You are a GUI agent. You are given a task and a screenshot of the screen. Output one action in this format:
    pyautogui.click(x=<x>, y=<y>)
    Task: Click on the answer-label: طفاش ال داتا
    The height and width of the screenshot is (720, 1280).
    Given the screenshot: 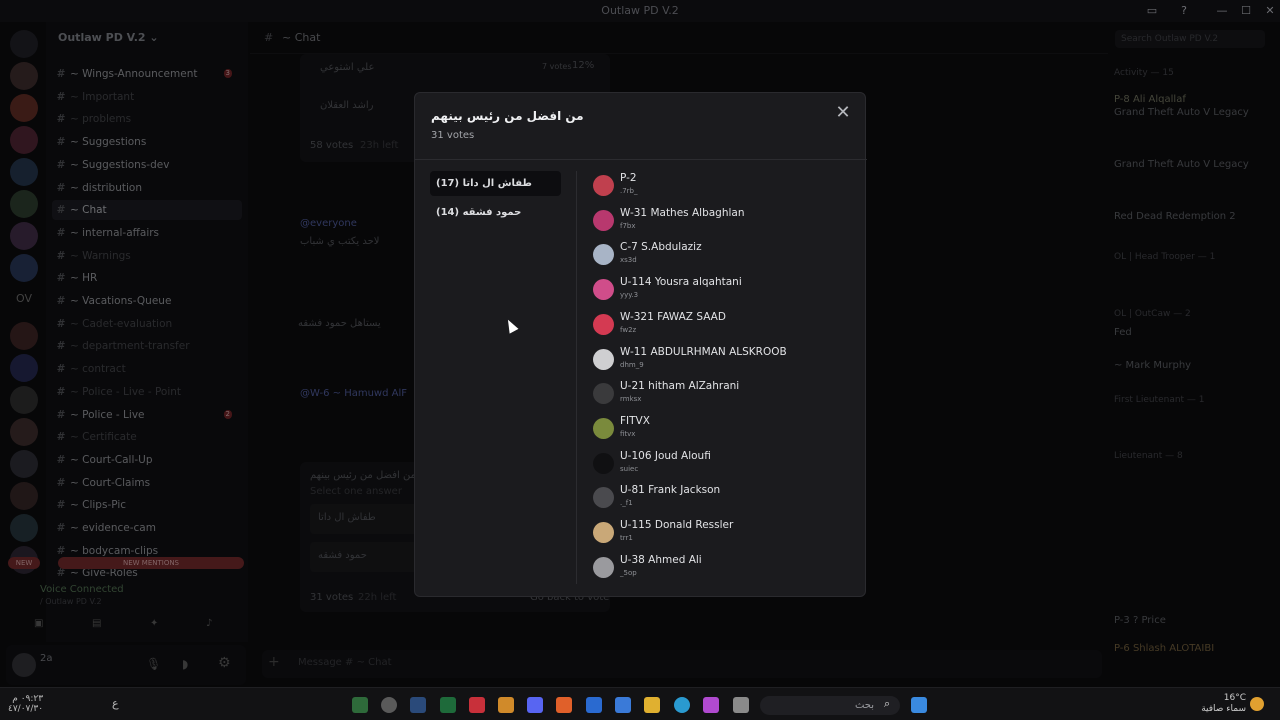 What is the action you would take?
    pyautogui.click(x=497, y=183)
    